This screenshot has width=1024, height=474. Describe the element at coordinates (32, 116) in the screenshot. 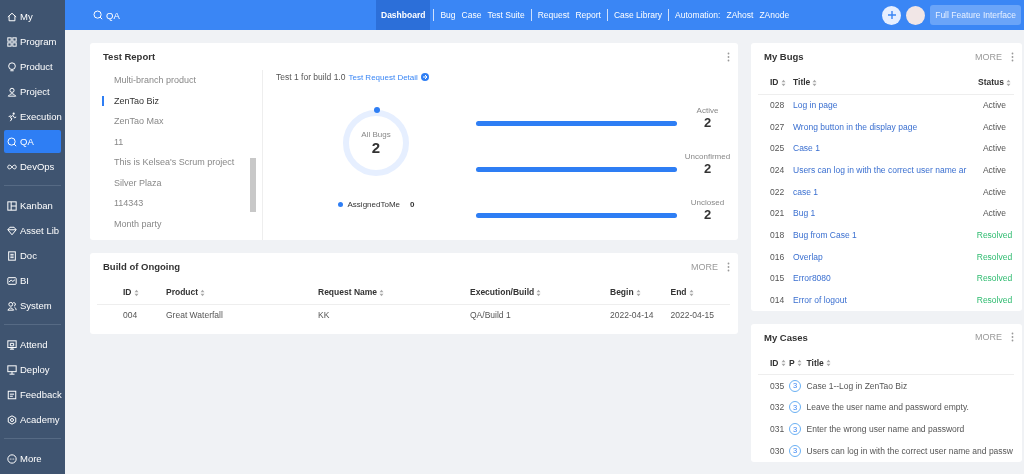

I see `sidebar-item: Execution` at that location.